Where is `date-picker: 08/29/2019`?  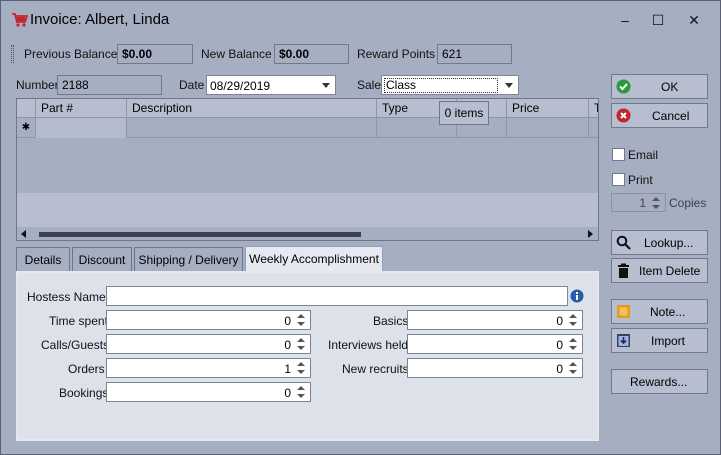
date-picker: 08/29/2019 is located at coordinates (271, 85).